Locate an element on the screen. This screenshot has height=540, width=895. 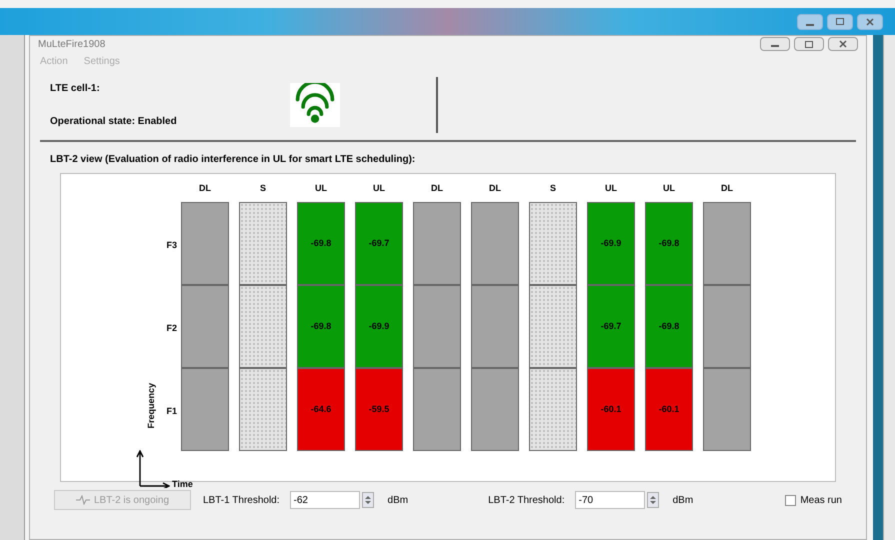
row-label: F3 is located at coordinates (171, 245).